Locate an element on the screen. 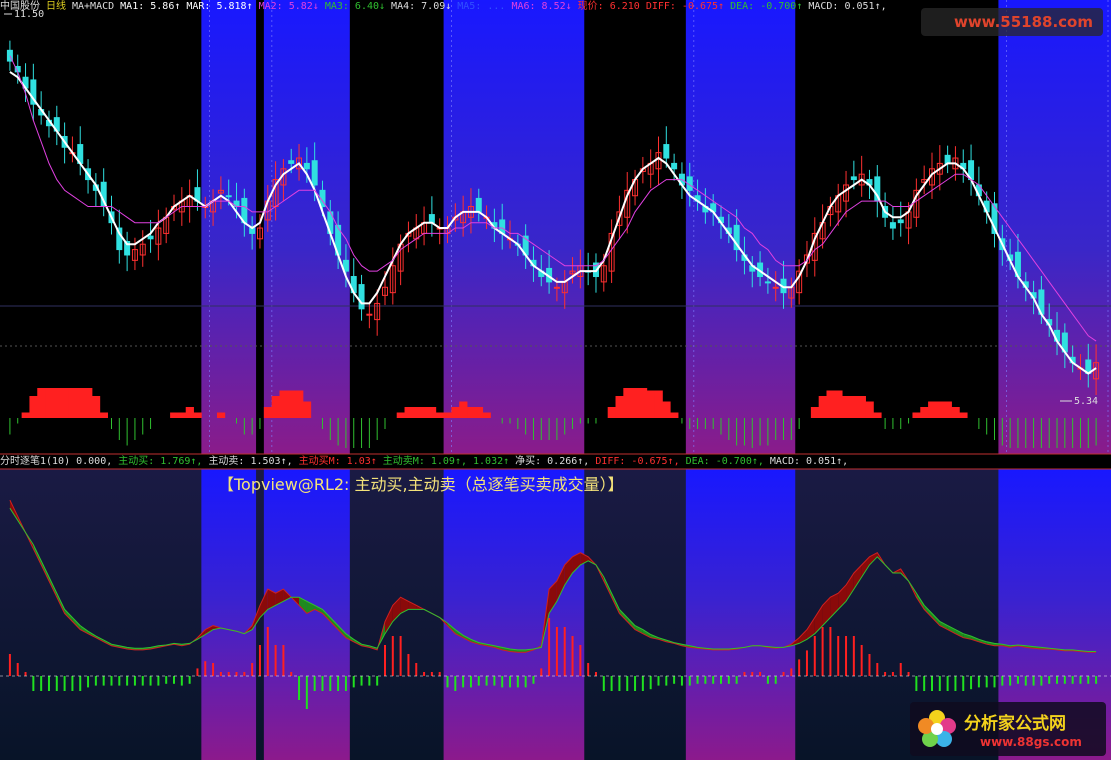  header-value: MA6: 8.52↓ is located at coordinates (541, 6).